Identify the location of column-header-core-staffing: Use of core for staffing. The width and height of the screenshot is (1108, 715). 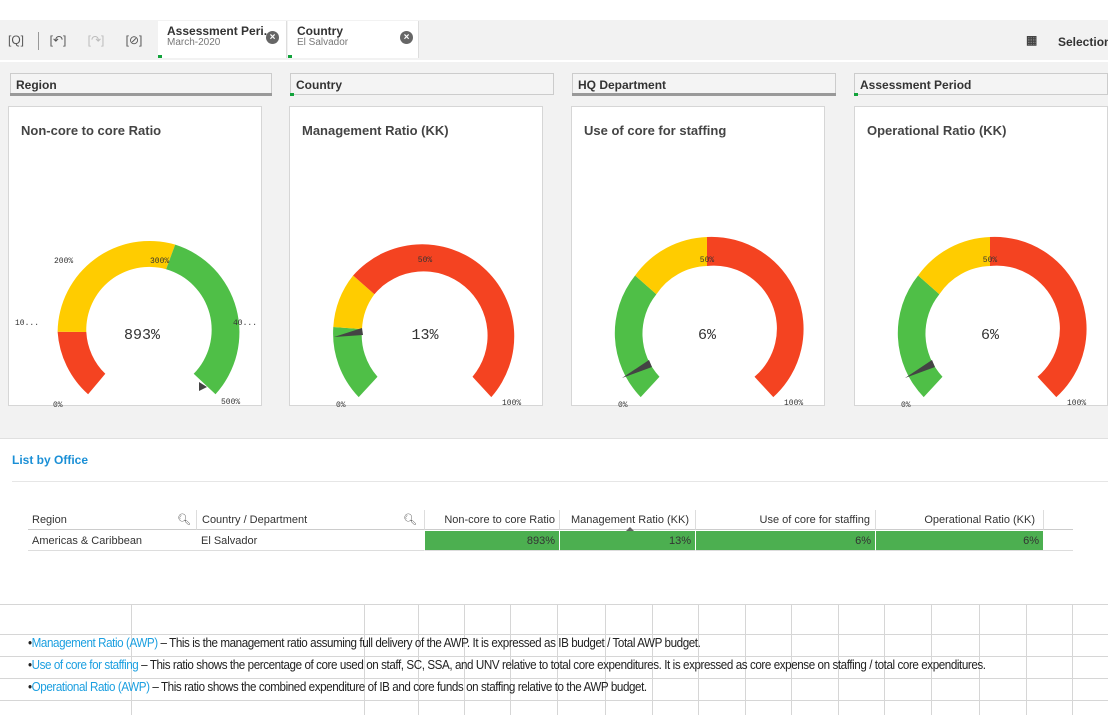
(785, 520).